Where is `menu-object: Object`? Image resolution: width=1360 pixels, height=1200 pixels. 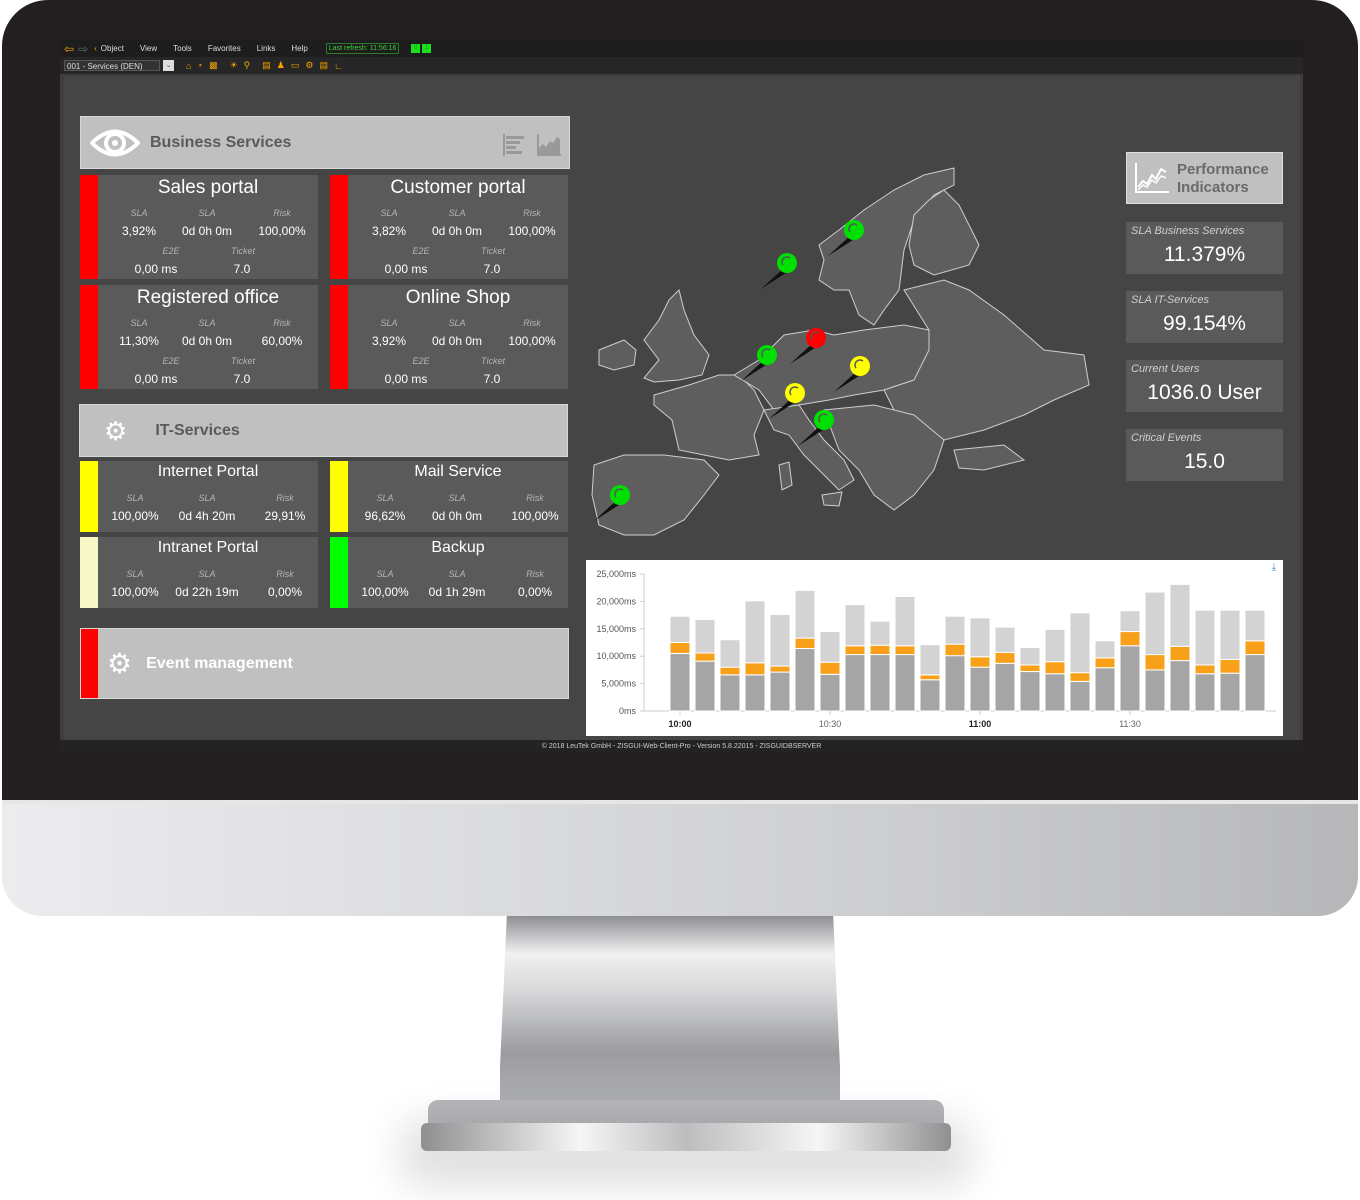
menu-object: Object is located at coordinates (112, 48).